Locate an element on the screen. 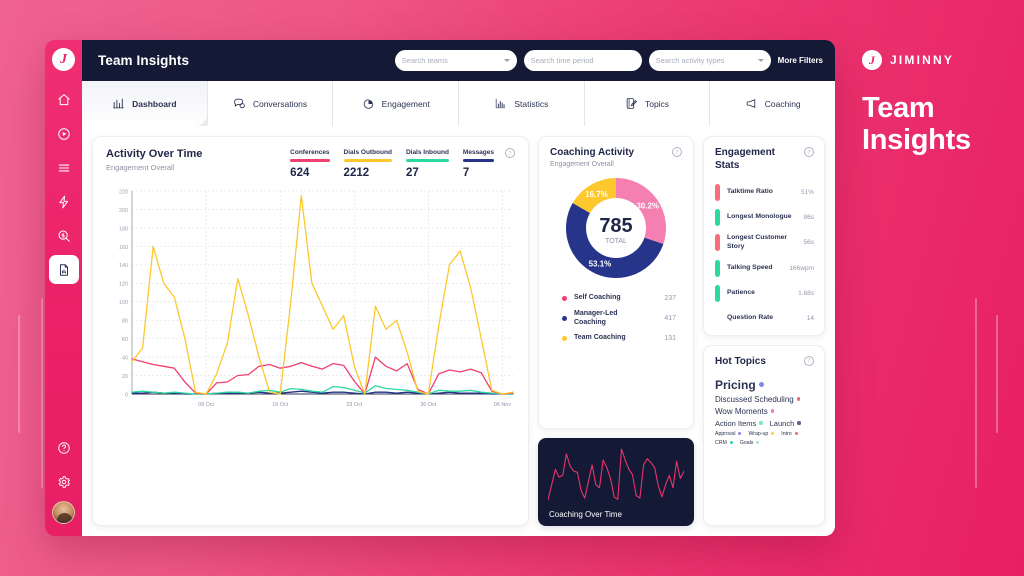 The image size is (1024, 576). topic-wow-moments: Wow Moments is located at coordinates (745, 411).